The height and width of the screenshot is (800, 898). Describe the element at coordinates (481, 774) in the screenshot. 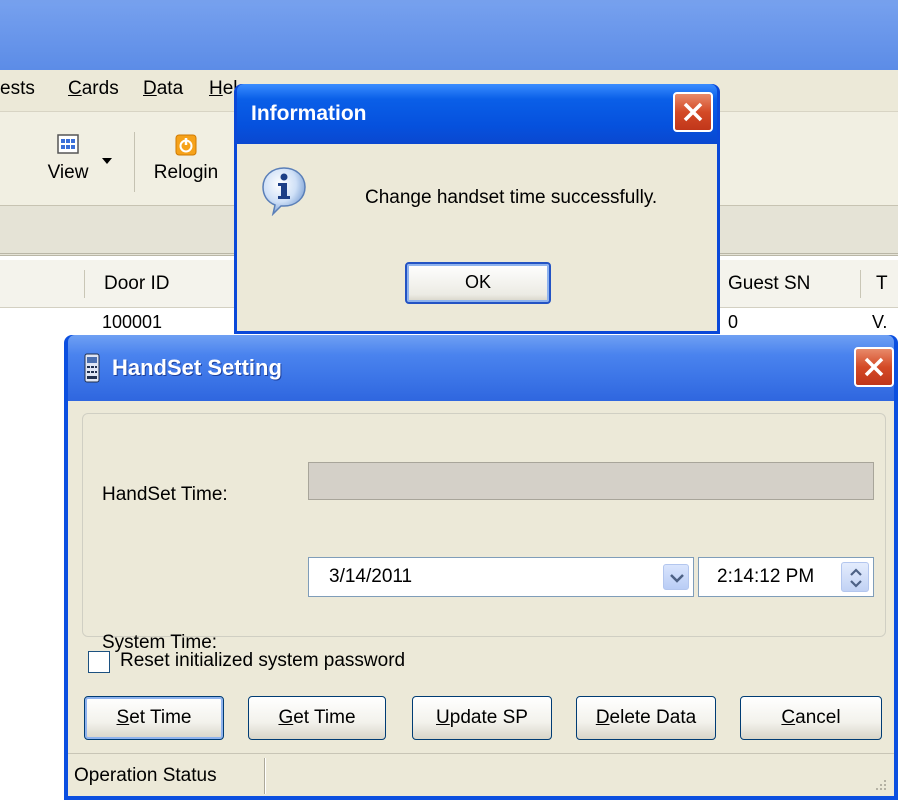

I see `status-bar: Operation Status` at that location.